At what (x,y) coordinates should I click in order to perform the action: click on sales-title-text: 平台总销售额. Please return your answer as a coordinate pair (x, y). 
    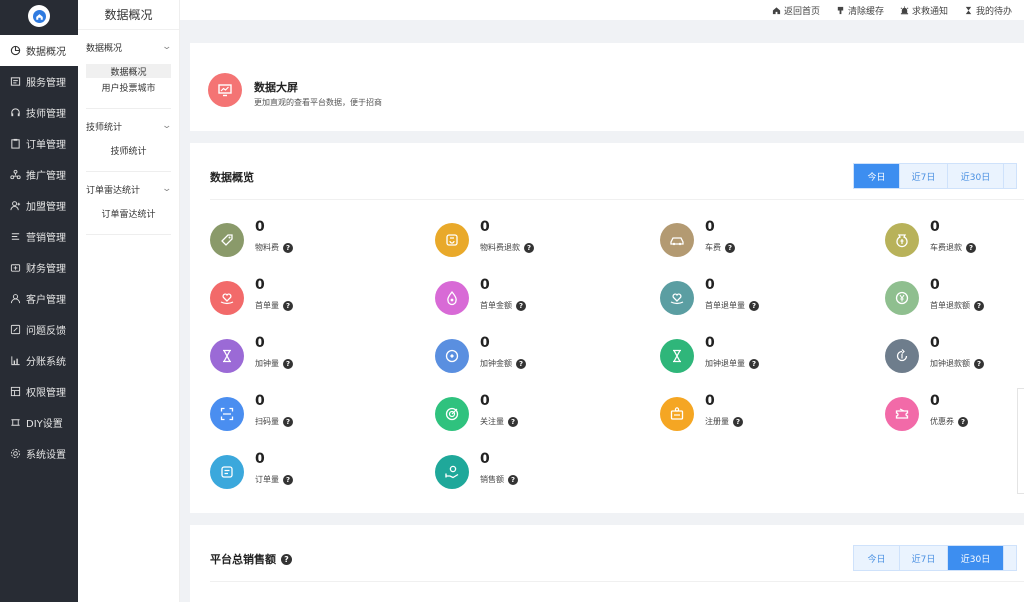
    Looking at the image, I should click on (243, 559).